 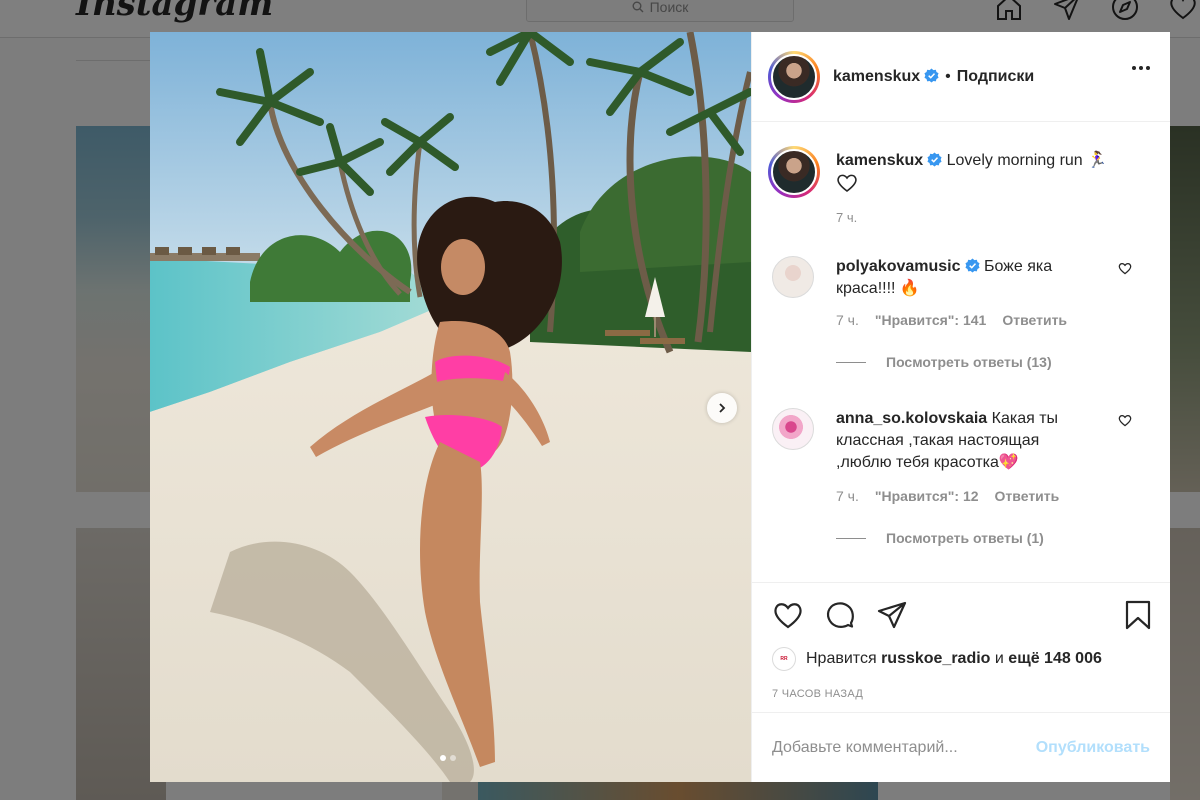 I want to click on post-header: kamenskux • Подписки, so click(x=961, y=77).